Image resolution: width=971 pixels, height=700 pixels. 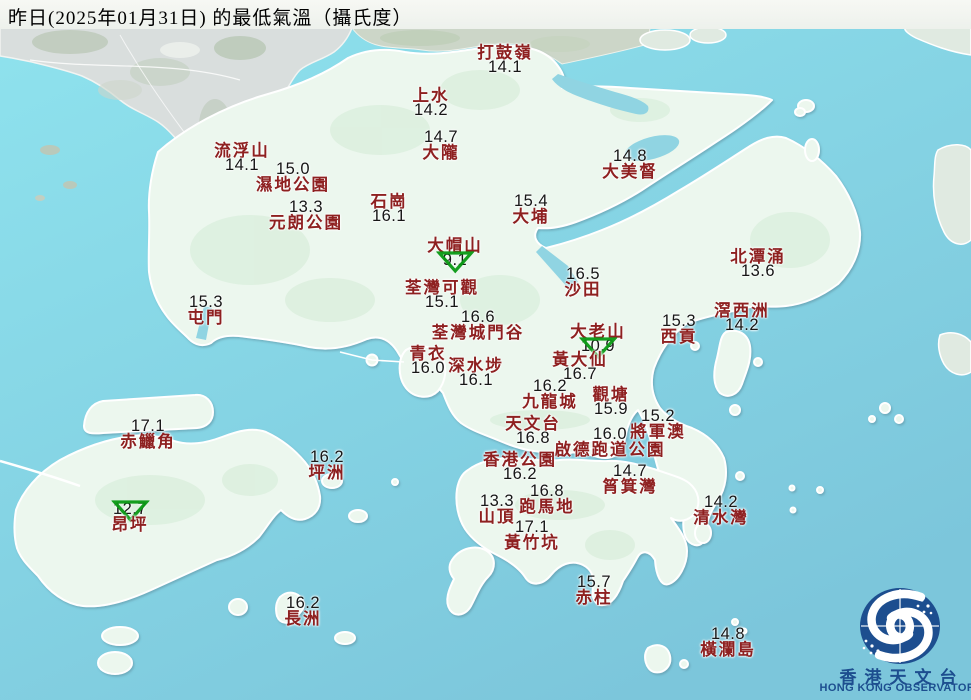 I want to click on station-label: 16.8 跑馬地, so click(x=547, y=499).